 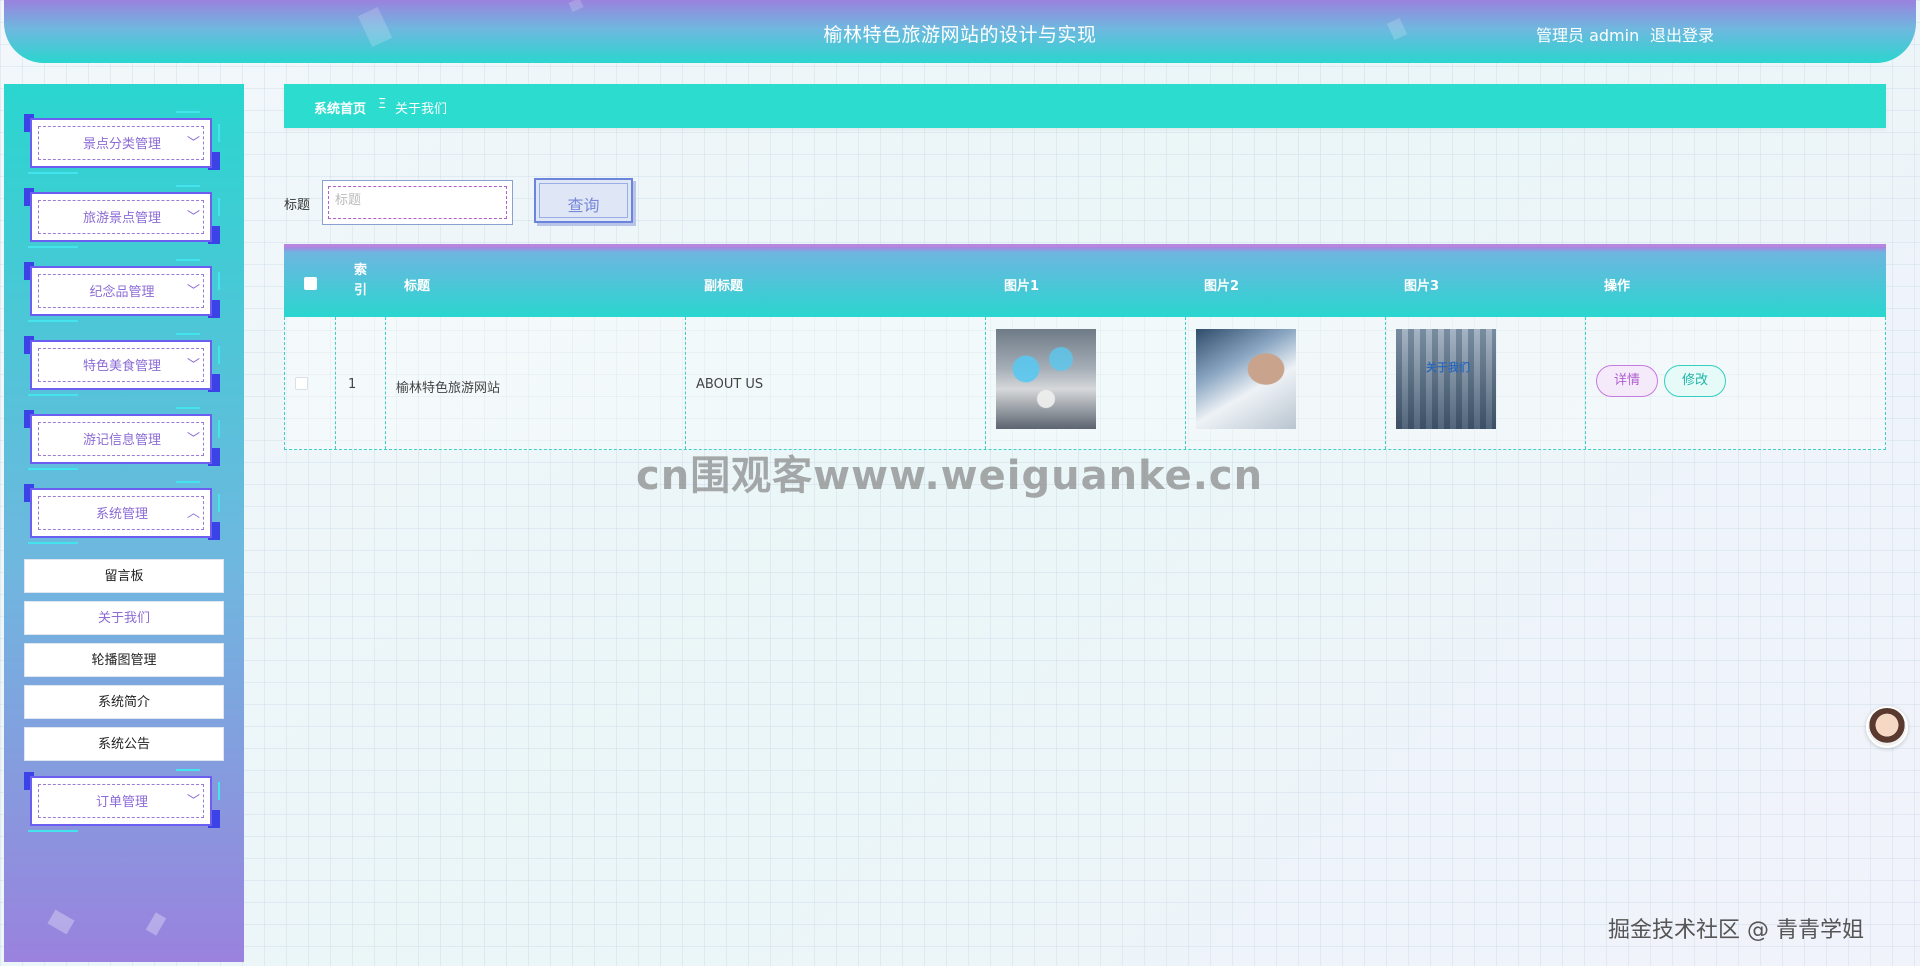 I want to click on image2-thumbnail, so click(x=1246, y=379).